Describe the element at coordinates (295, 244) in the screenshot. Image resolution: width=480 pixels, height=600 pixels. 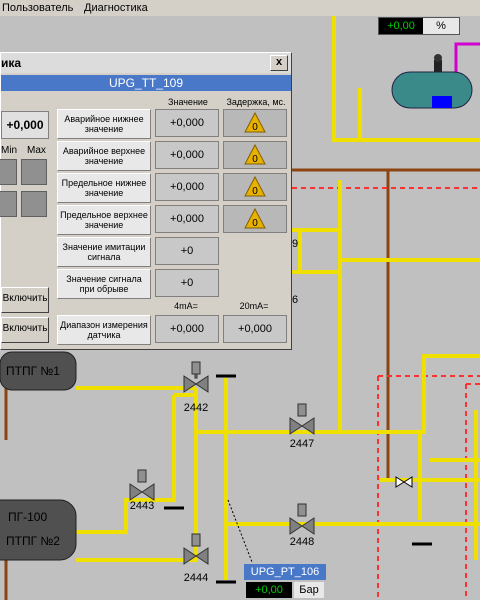
I see `edge-digit-1: 9` at that location.